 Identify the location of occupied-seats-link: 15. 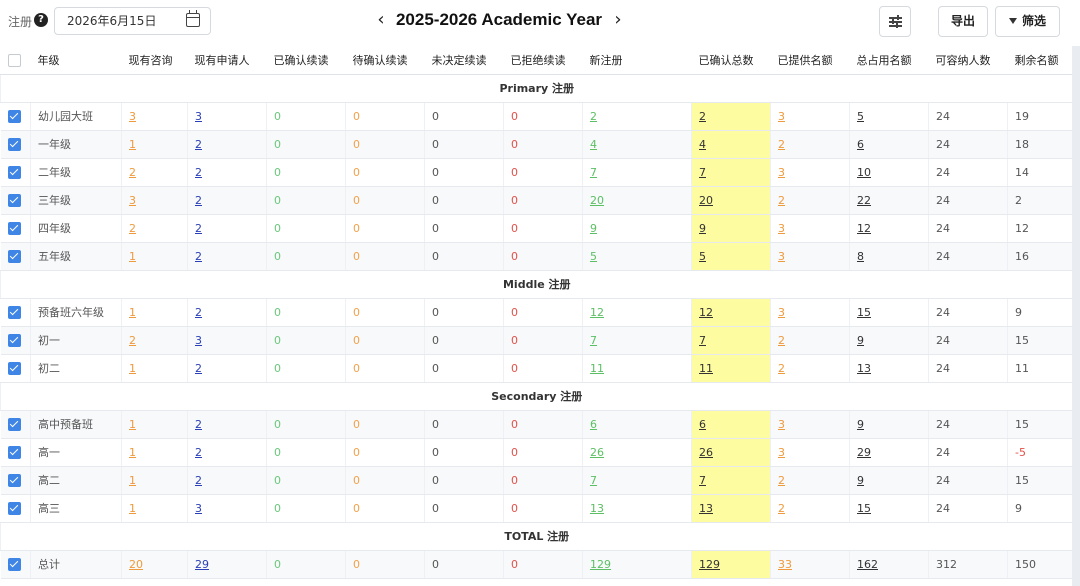
(864, 312).